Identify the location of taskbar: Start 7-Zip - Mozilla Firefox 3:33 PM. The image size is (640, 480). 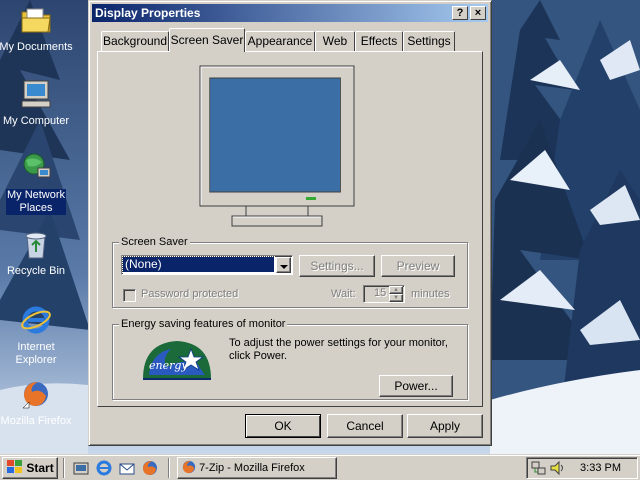
(320, 467).